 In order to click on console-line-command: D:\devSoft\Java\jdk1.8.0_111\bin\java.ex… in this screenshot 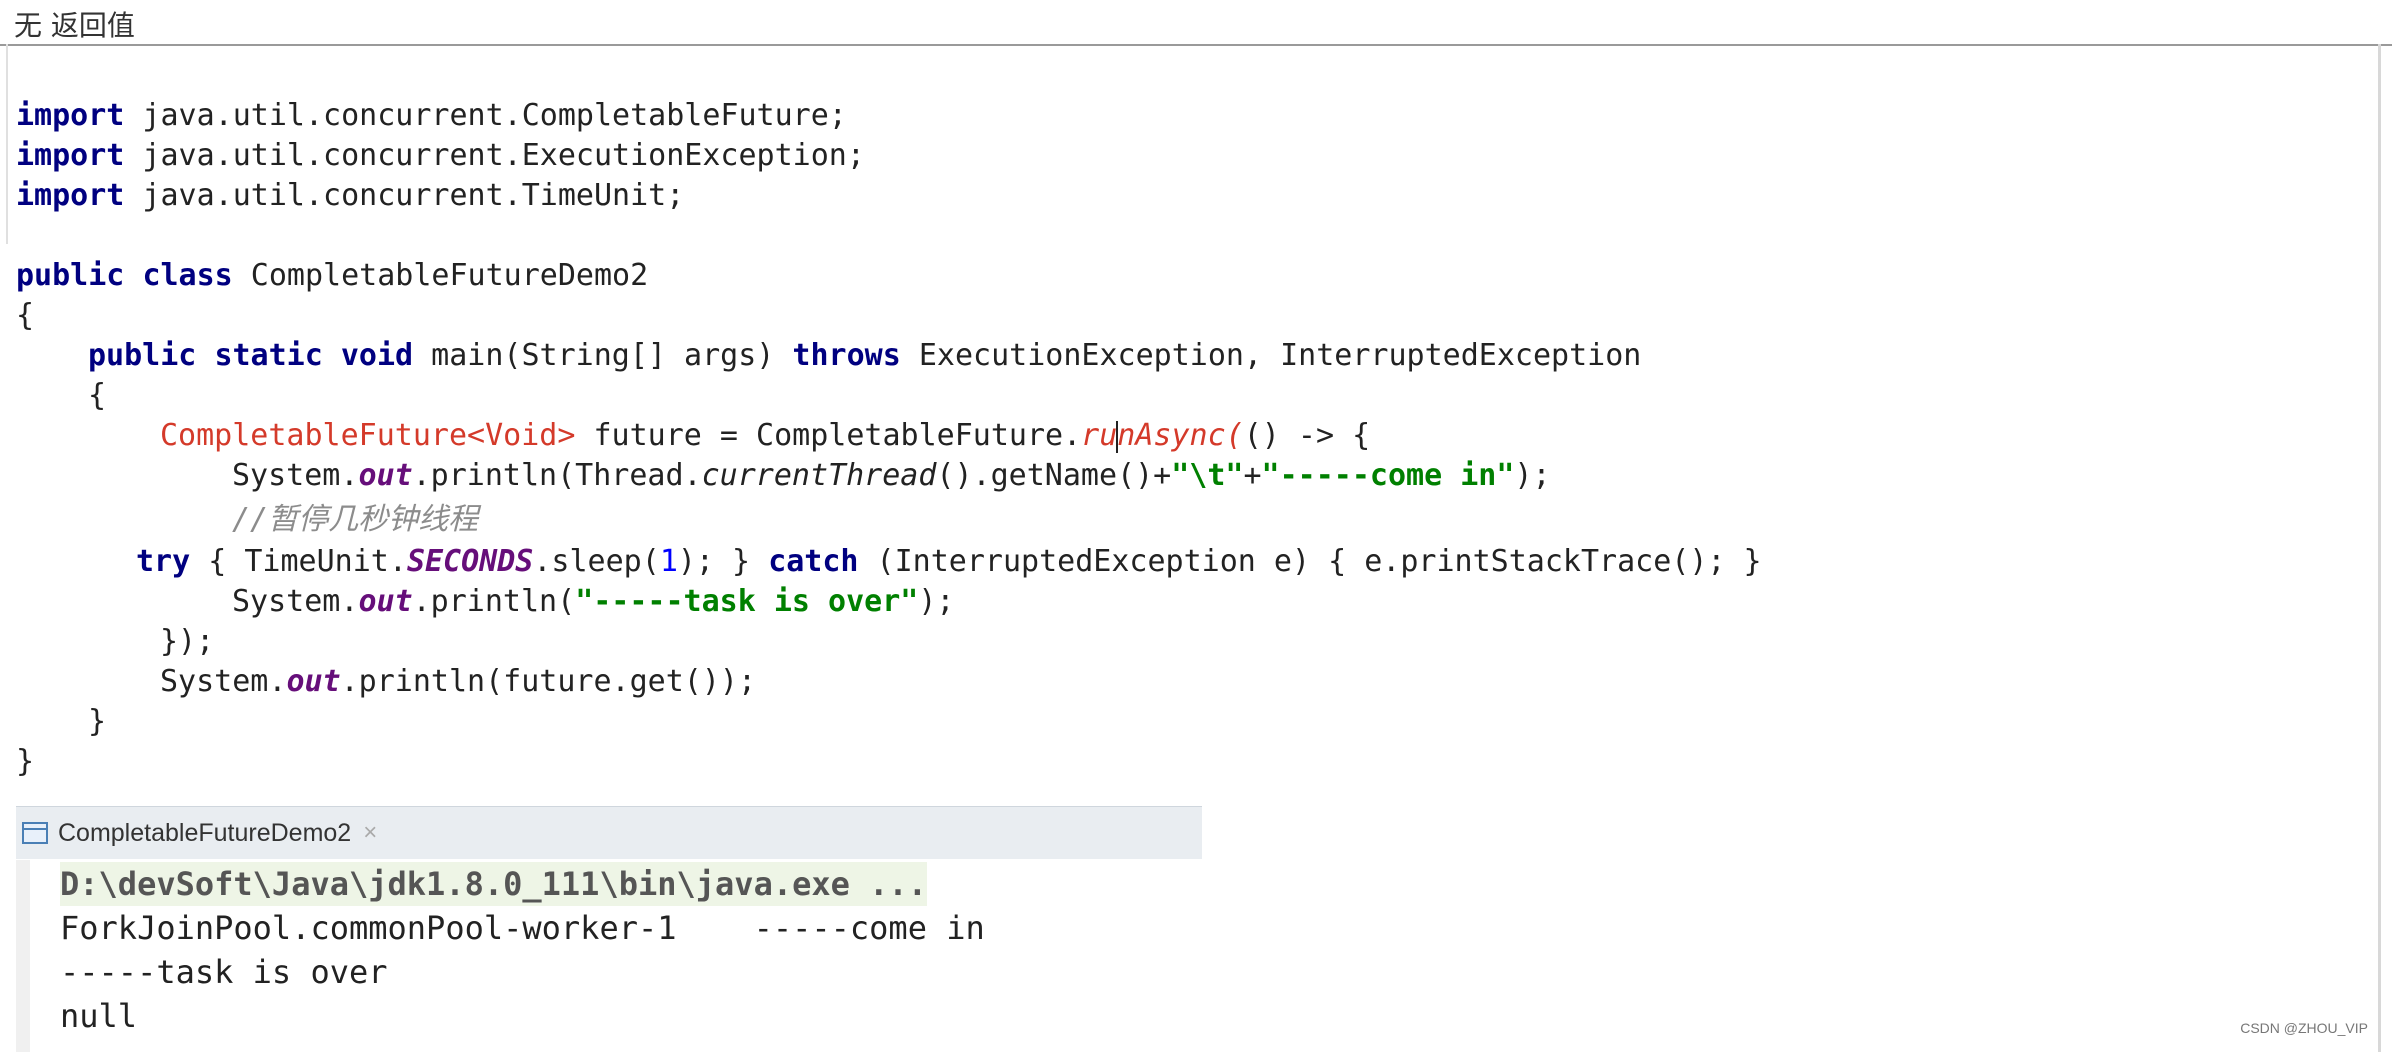, I will do `click(493, 884)`.